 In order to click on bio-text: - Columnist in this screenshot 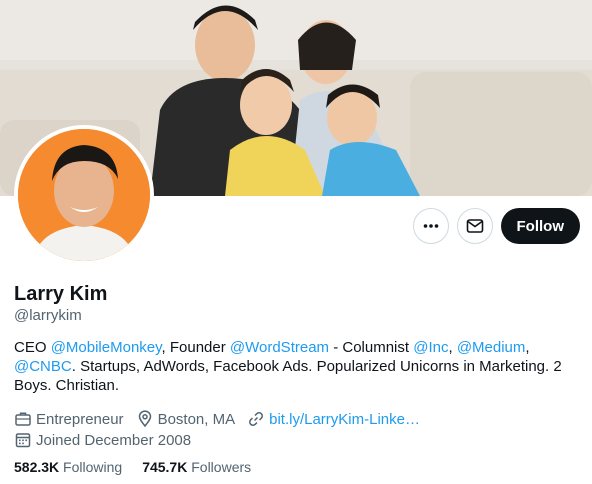, I will do `click(371, 347)`.